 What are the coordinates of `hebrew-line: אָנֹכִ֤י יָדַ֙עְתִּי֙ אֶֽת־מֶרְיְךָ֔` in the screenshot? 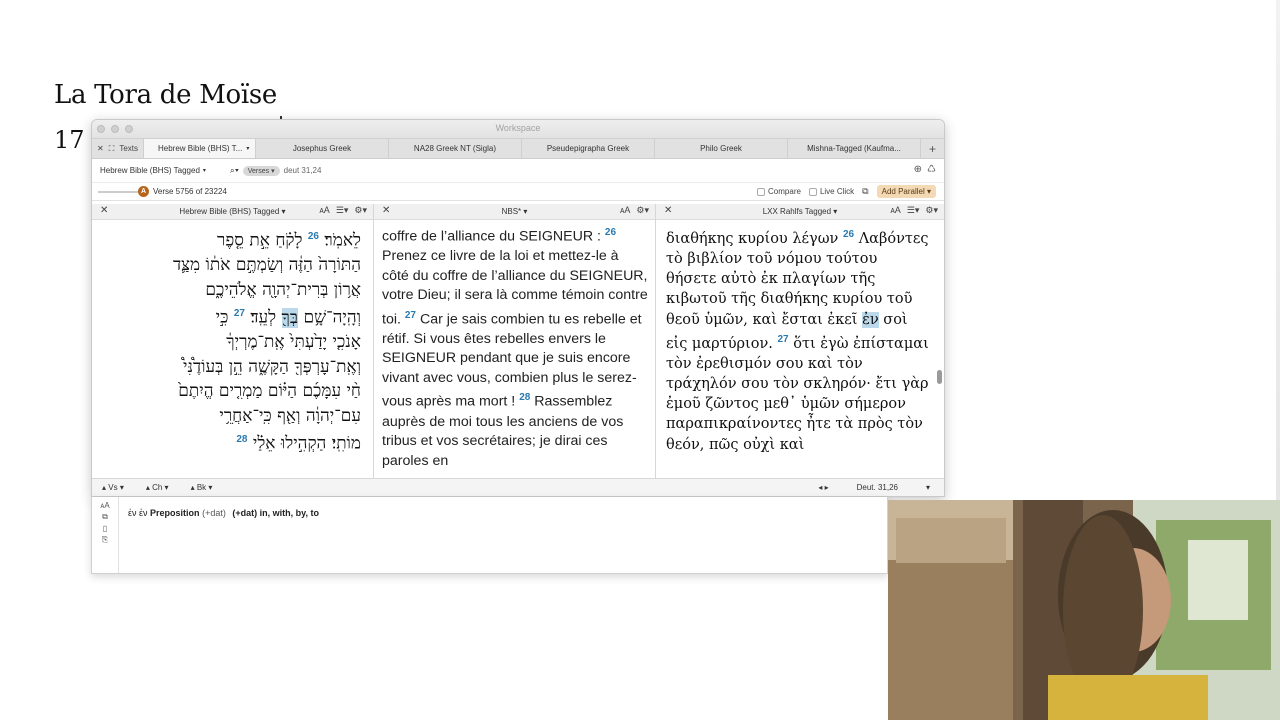 It's located at (230, 342).